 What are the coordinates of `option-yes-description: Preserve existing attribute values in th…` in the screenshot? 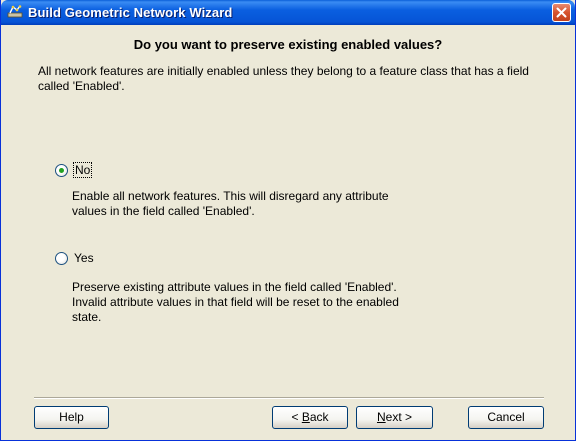 It's located at (282, 302).